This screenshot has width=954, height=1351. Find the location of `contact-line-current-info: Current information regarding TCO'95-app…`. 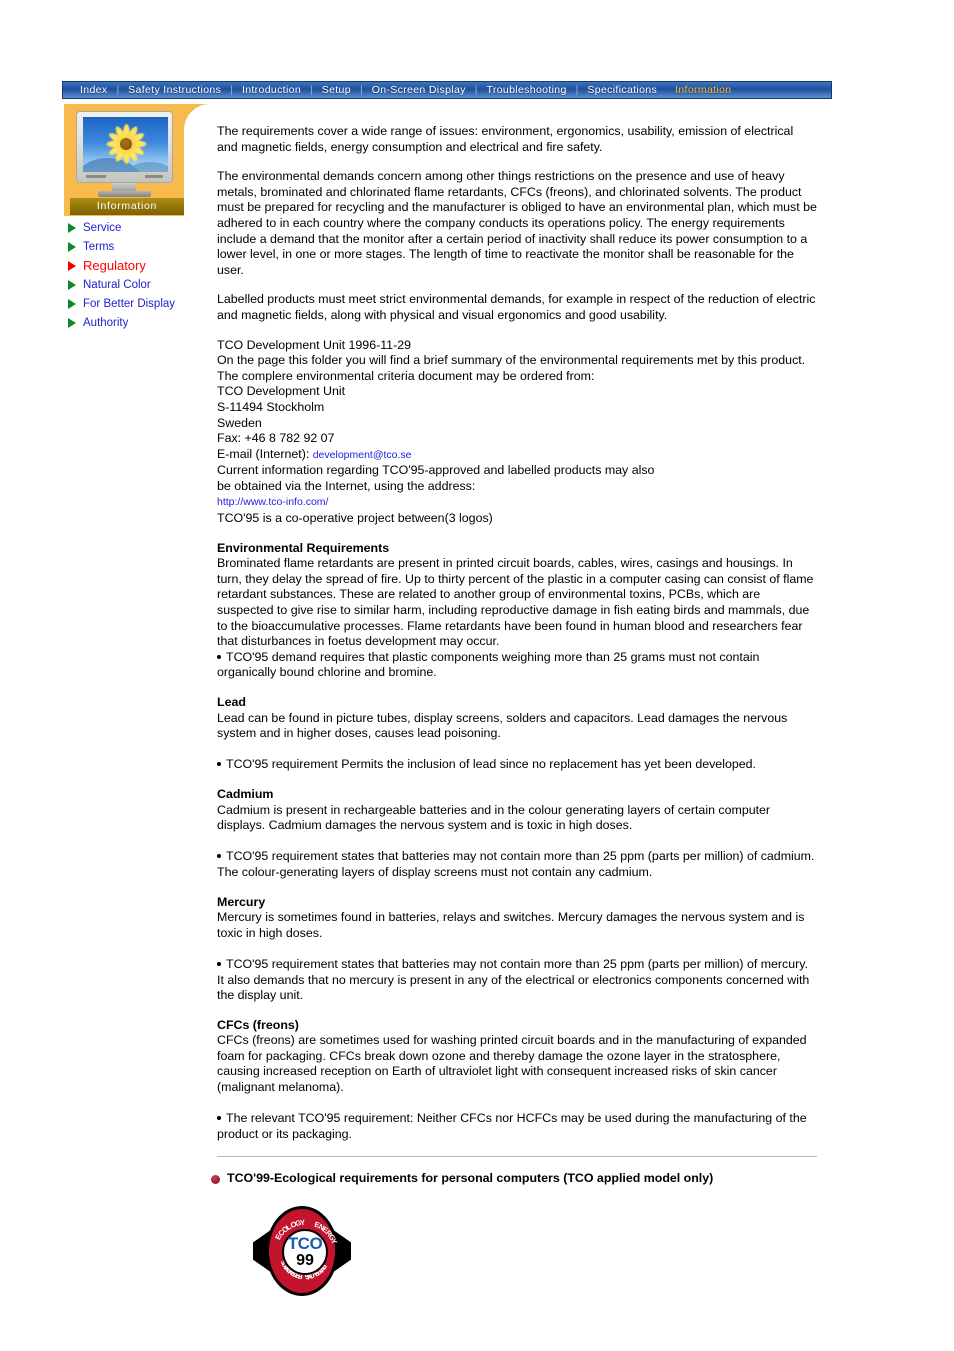

contact-line-current-info: Current information regarding TCO'95-app… is located at coordinates (436, 470).